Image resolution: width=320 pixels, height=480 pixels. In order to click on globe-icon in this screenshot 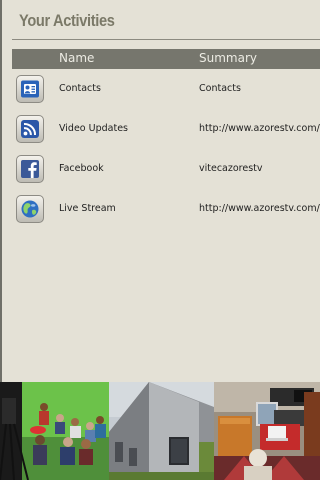, I will do `click(30, 209)`.